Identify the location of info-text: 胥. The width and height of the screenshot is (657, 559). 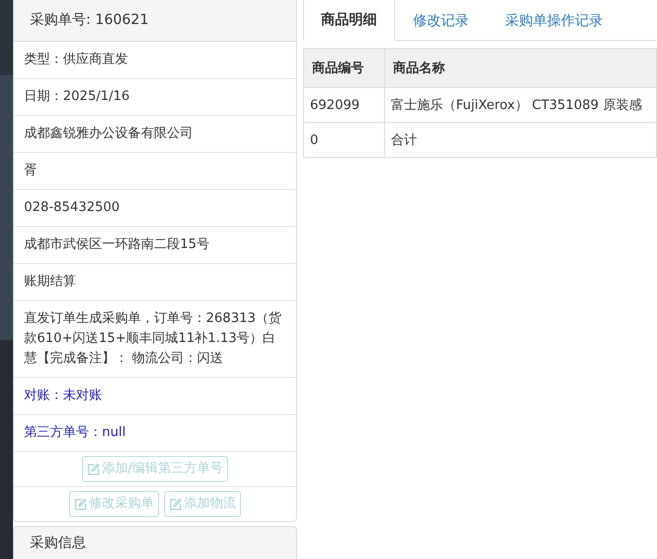
(155, 171).